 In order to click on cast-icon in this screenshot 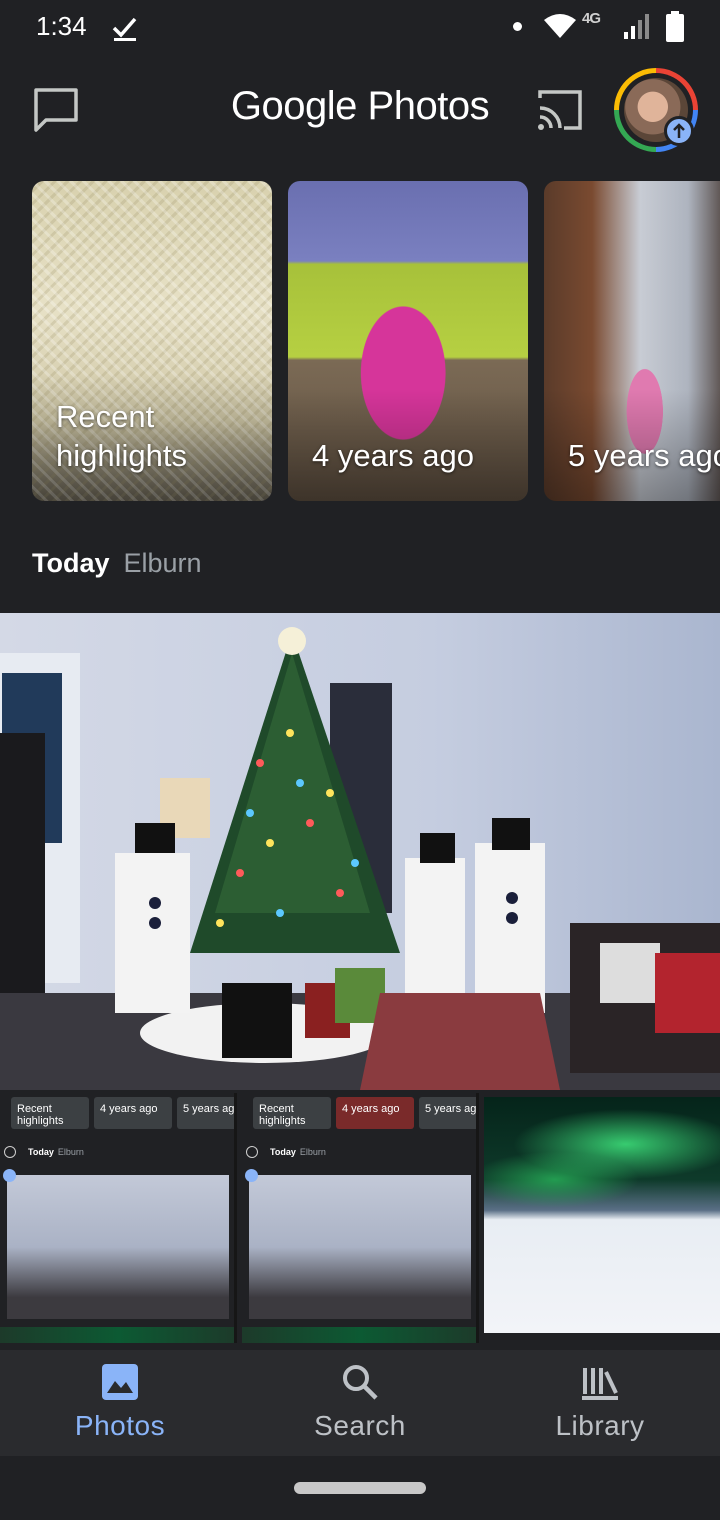, I will do `click(560, 110)`.